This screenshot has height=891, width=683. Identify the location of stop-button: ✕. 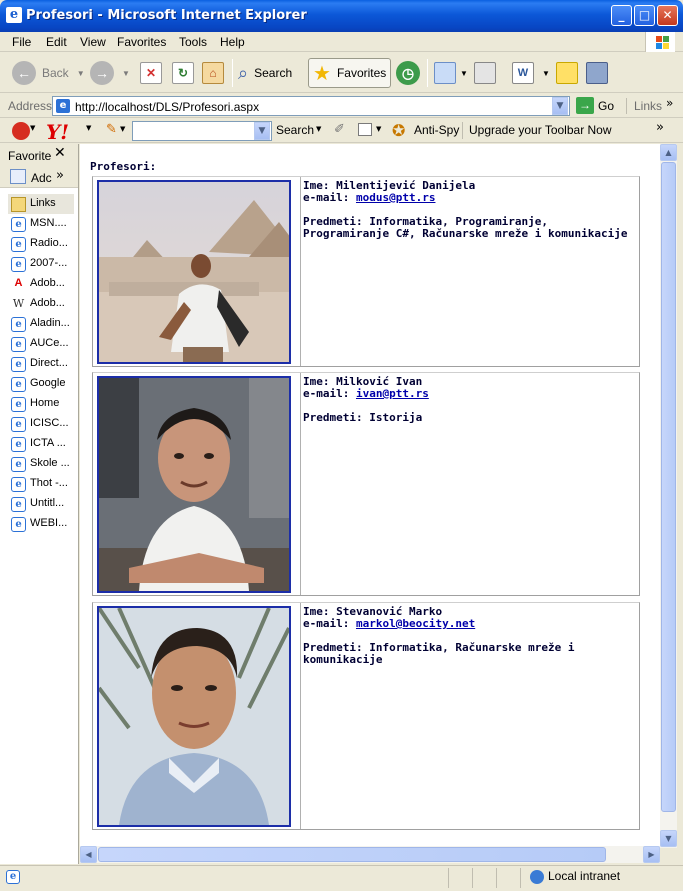
(151, 73).